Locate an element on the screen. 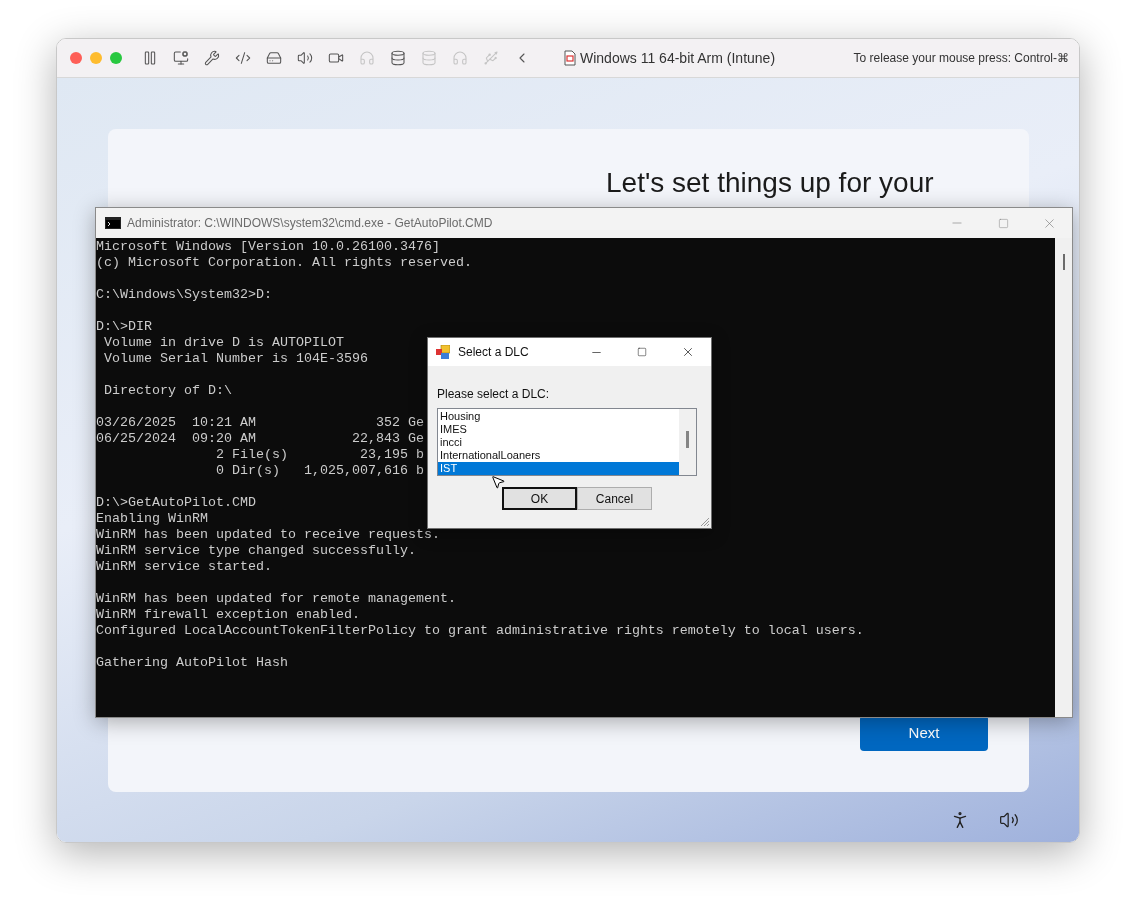 The width and height of the screenshot is (1136, 918). console-line: C:\Windows\System32>D: is located at coordinates (184, 295).